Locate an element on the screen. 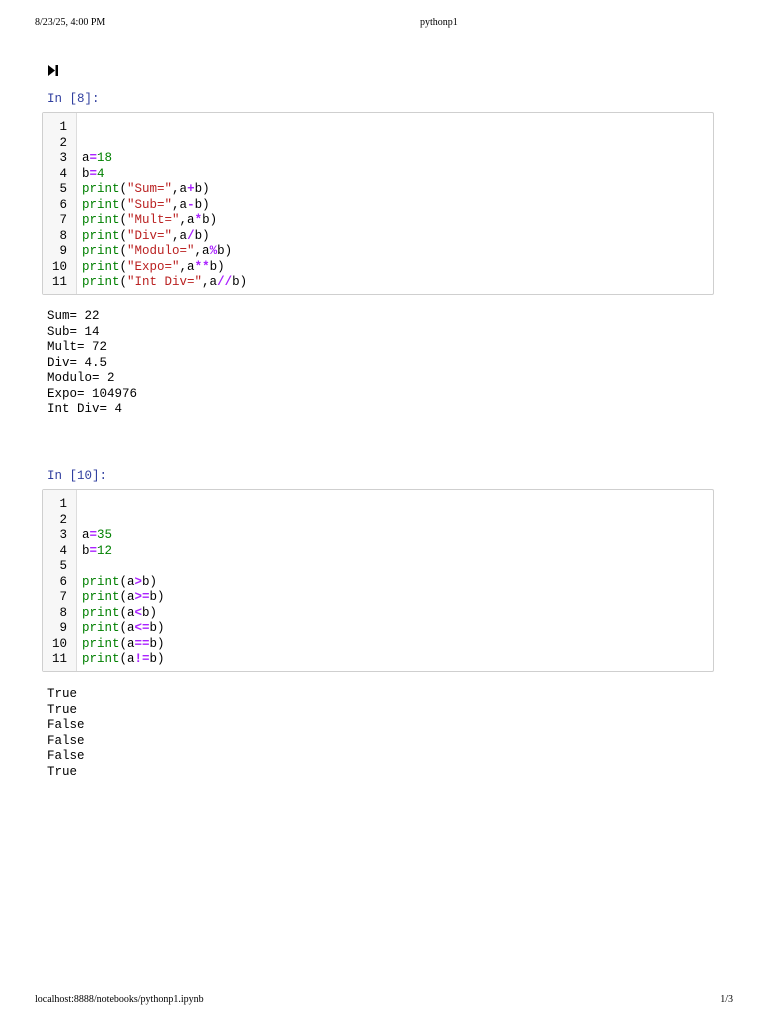  code-token: "Sum=" is located at coordinates (150, 189).